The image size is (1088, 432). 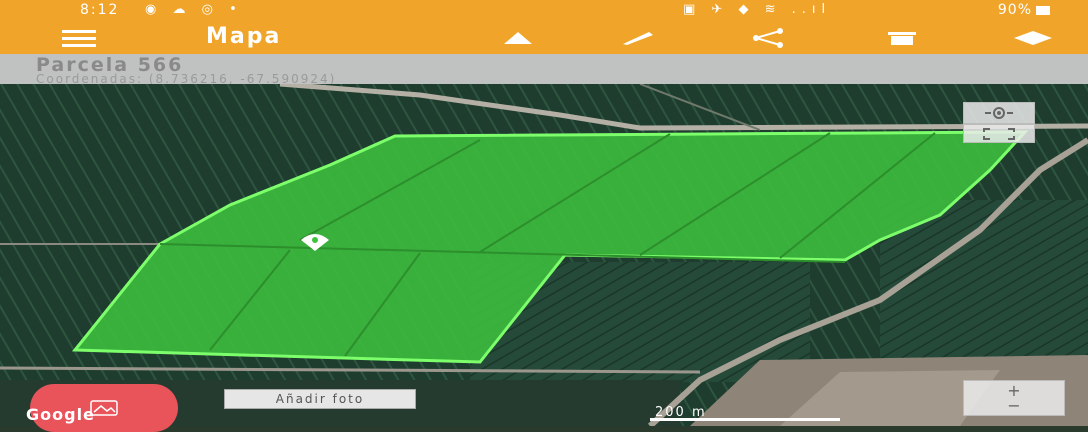 What do you see at coordinates (638, 38) in the screenshot?
I see `pencil-icon` at bounding box center [638, 38].